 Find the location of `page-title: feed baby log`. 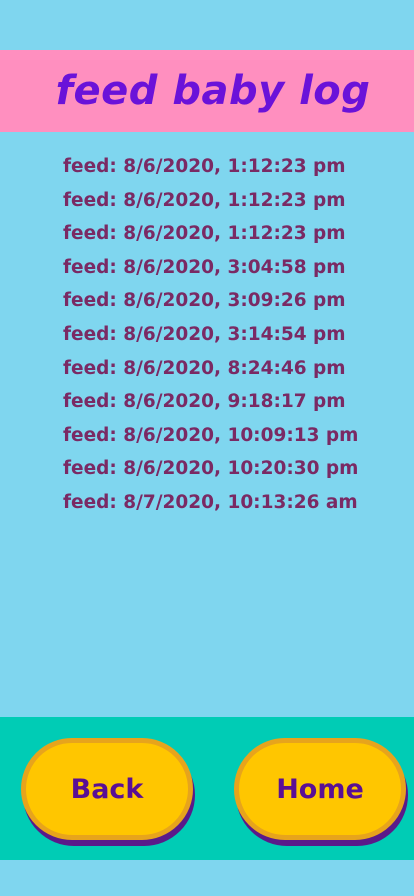

page-title: feed baby log is located at coordinates (213, 91).